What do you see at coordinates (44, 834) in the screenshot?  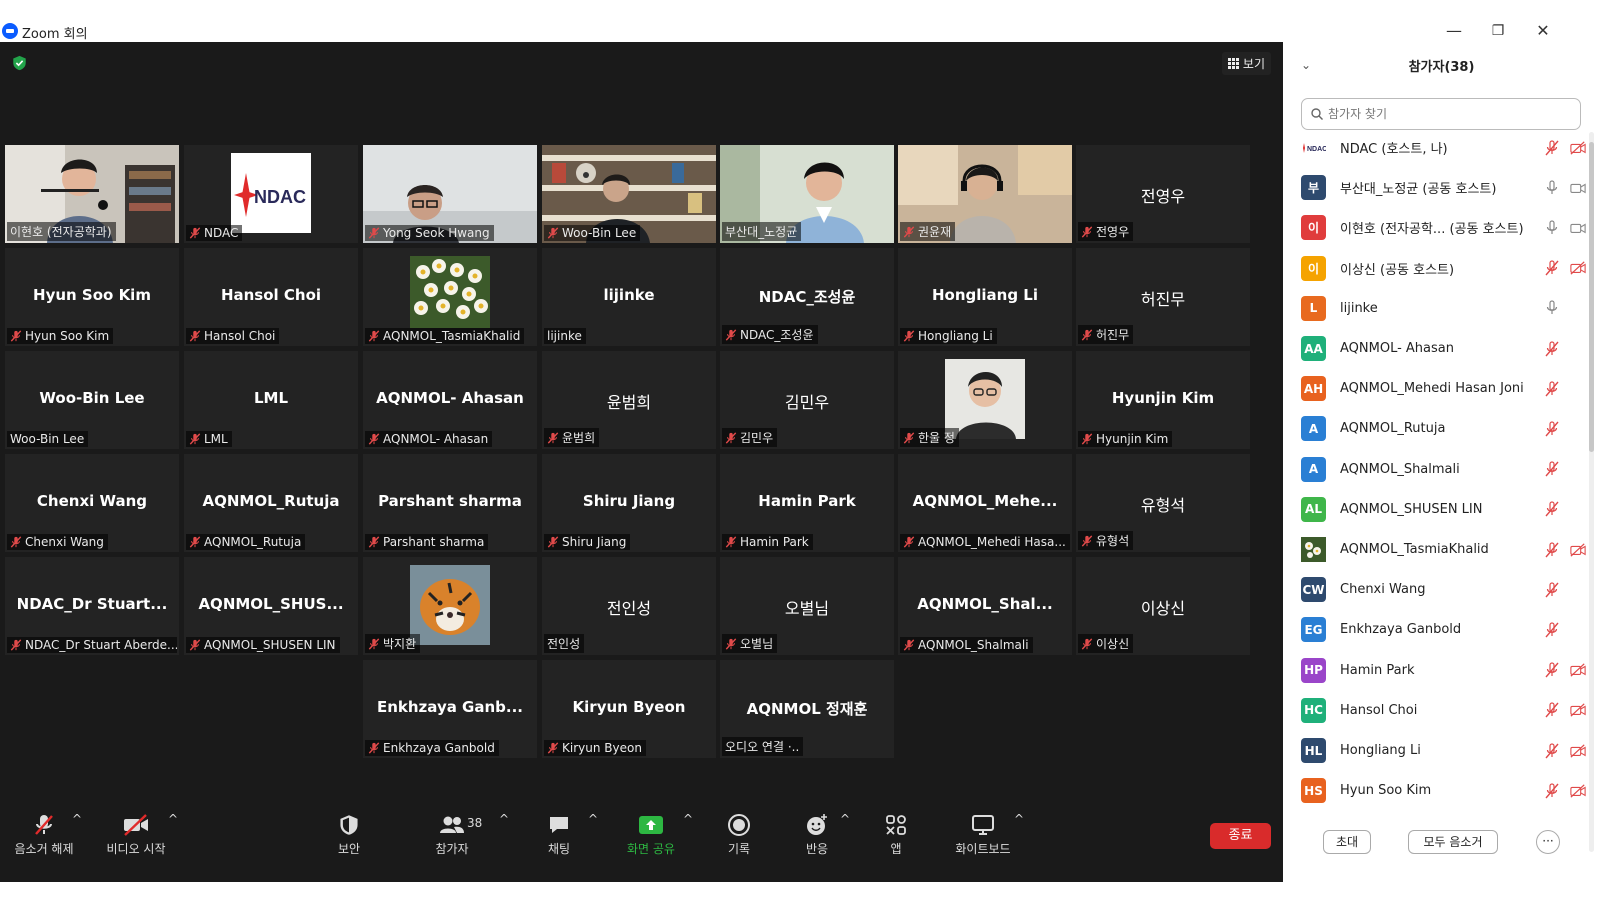 I see `unmute-button: 음소거 해제` at bounding box center [44, 834].